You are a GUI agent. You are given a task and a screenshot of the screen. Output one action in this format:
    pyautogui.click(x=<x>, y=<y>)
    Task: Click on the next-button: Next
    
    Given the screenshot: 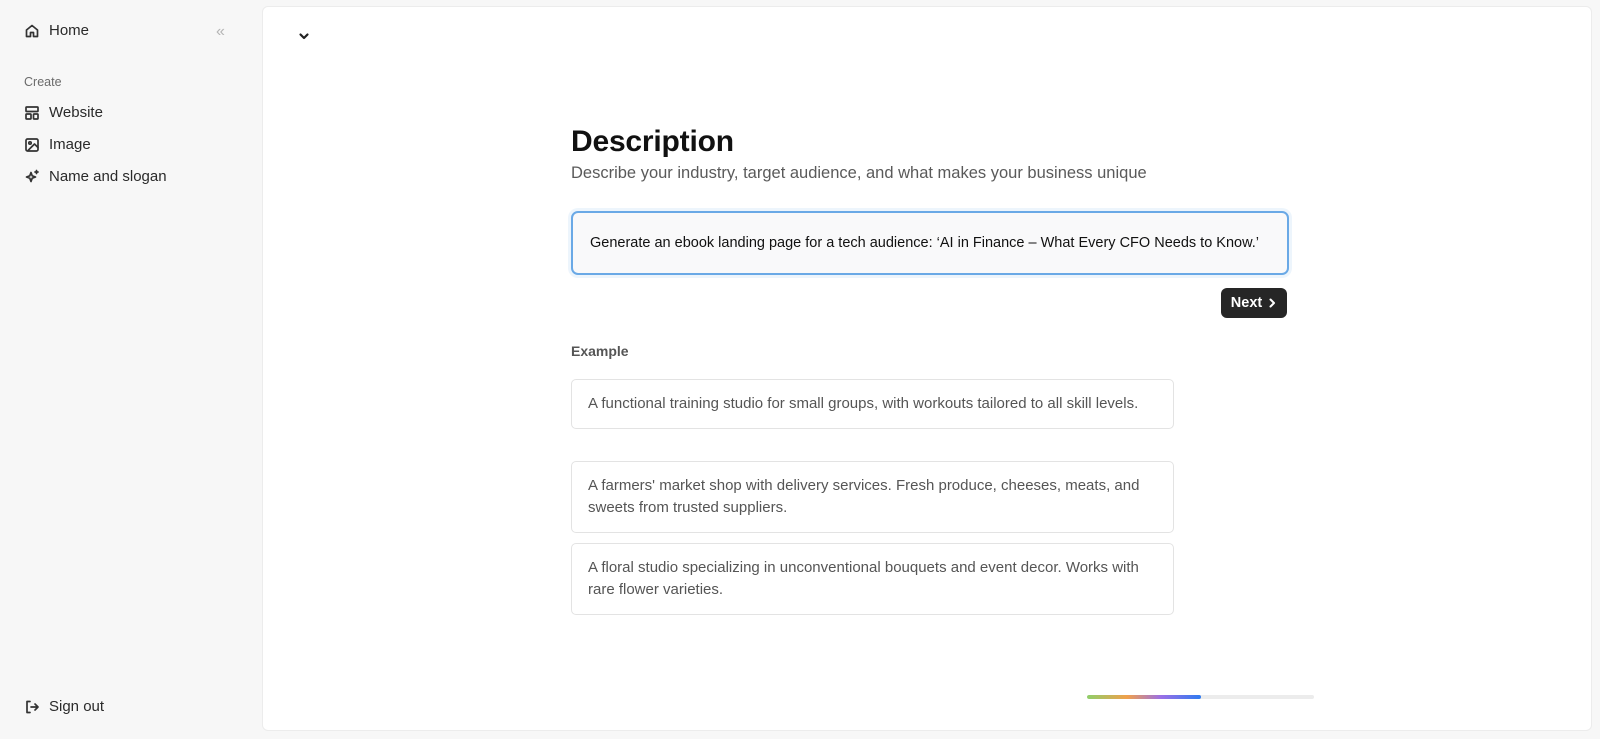 What is the action you would take?
    pyautogui.click(x=1254, y=303)
    